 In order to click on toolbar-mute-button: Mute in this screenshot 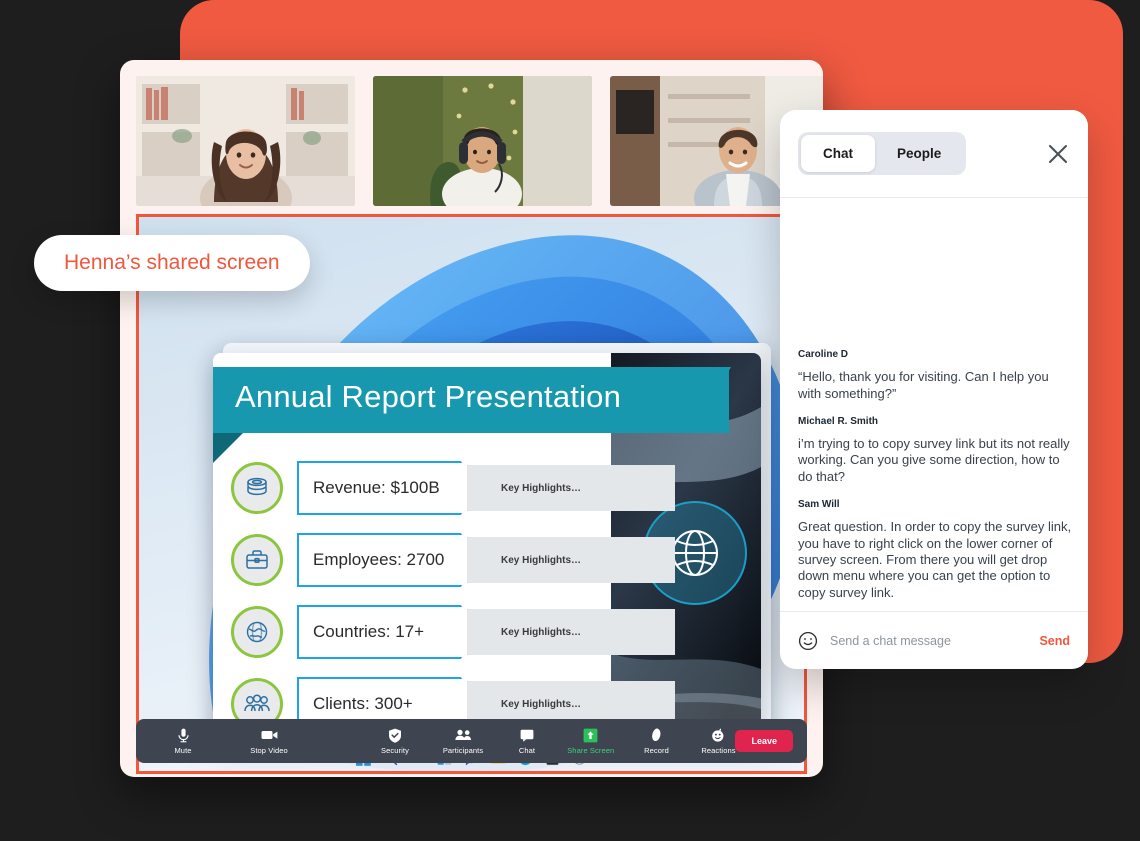, I will do `click(183, 741)`.